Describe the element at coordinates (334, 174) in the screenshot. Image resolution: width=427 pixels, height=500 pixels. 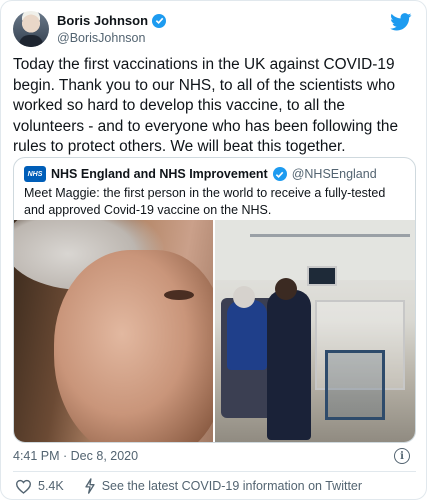
I see `quoted-handle: @NHSEngland` at that location.